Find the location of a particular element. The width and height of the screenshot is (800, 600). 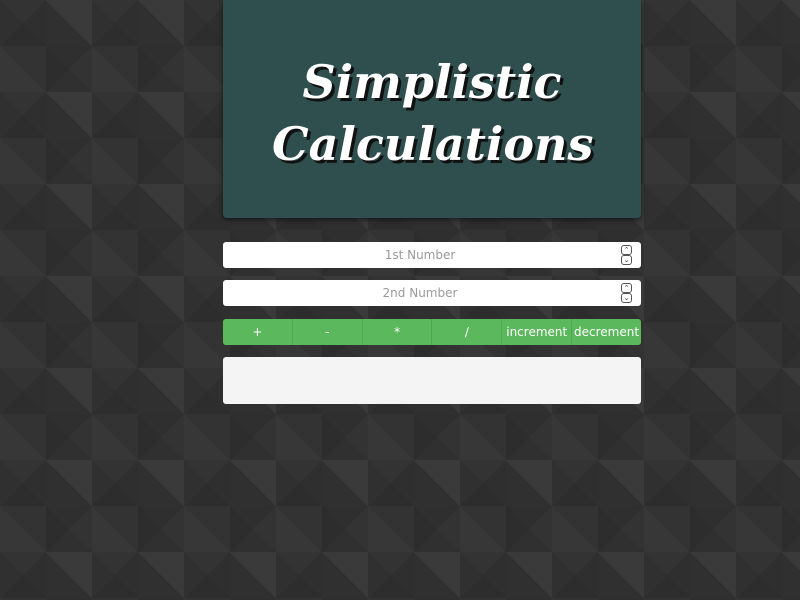

divide-button: / is located at coordinates (467, 332).